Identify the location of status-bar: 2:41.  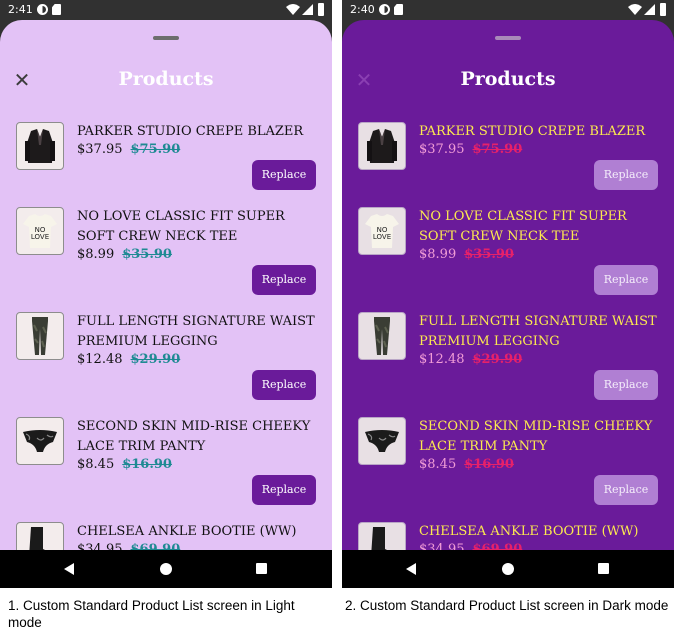
(166, 10).